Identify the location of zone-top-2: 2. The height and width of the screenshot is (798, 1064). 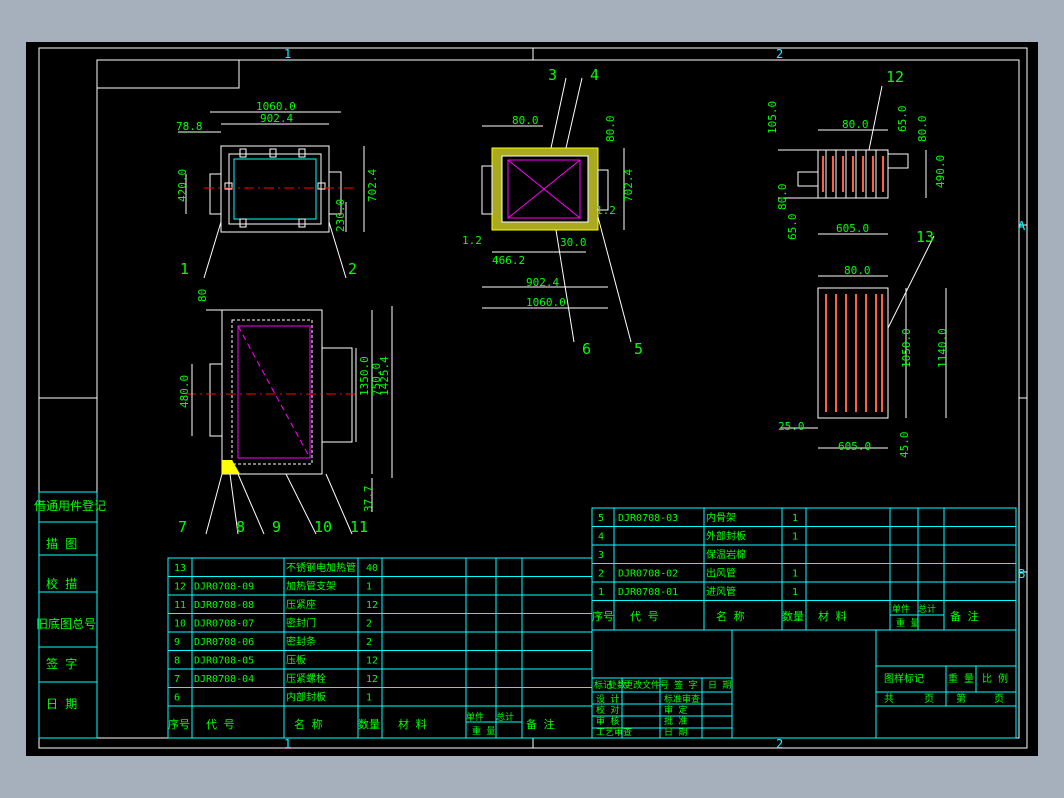
(779, 54).